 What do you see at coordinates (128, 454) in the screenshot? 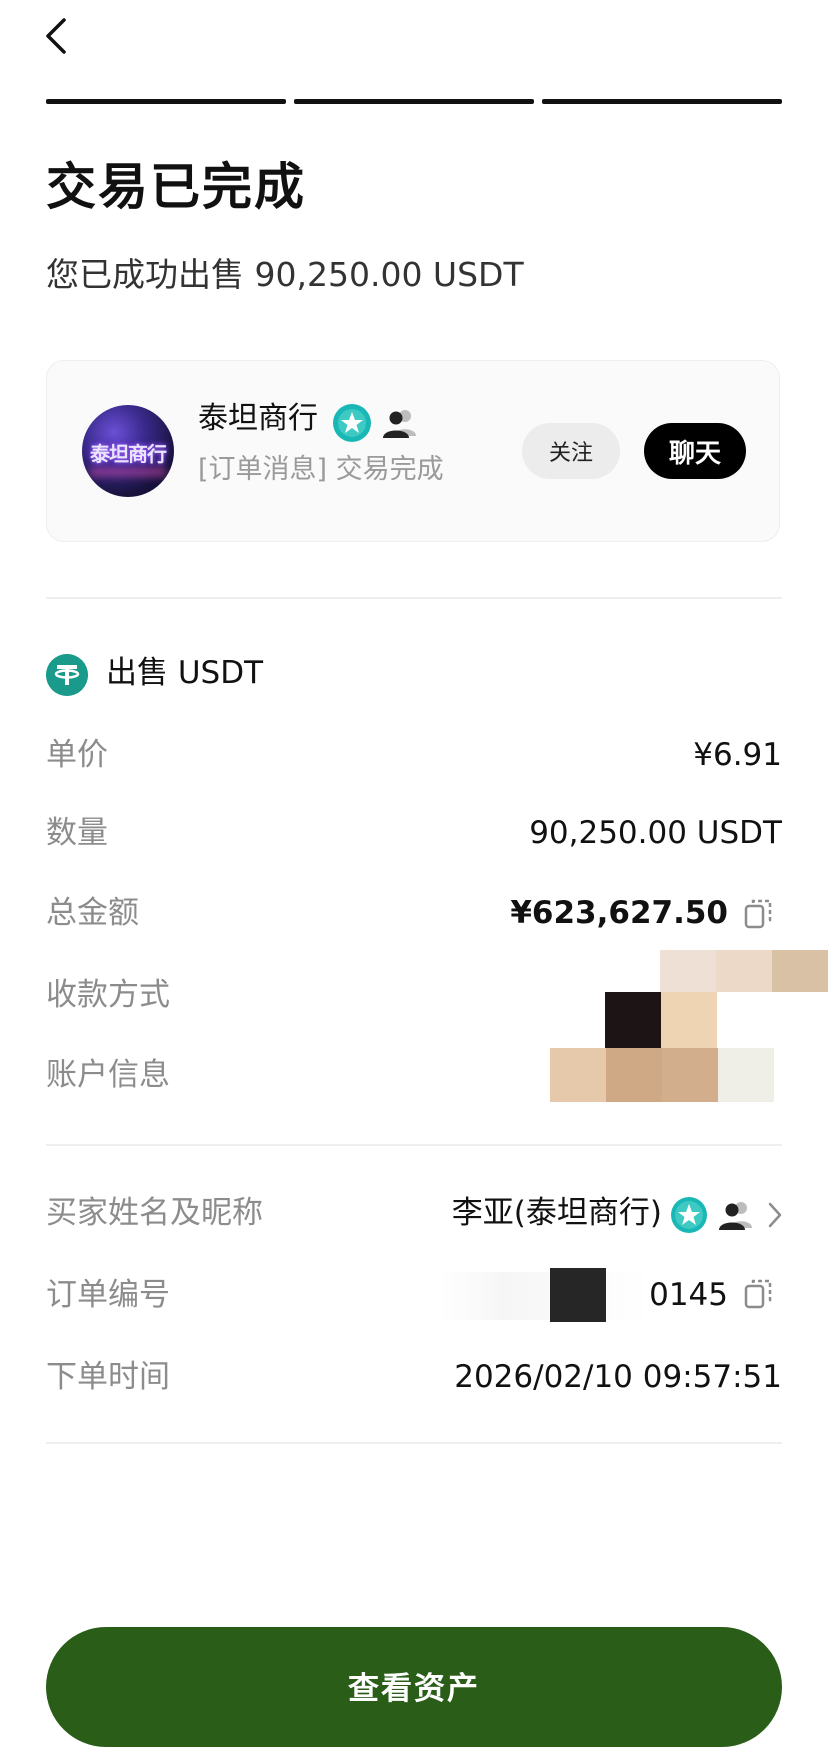
I see `avatar-logo-text: 泰坦商行` at bounding box center [128, 454].